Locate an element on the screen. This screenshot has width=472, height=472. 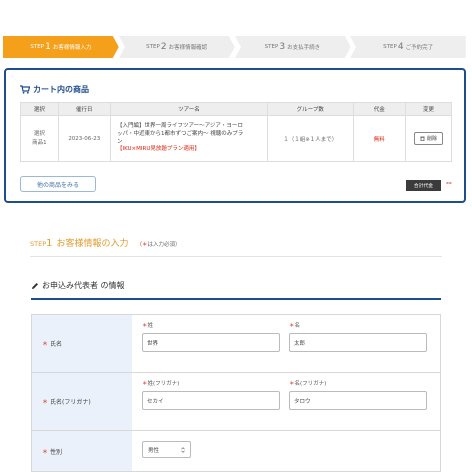
header-price: 代金 is located at coordinates (379, 109).